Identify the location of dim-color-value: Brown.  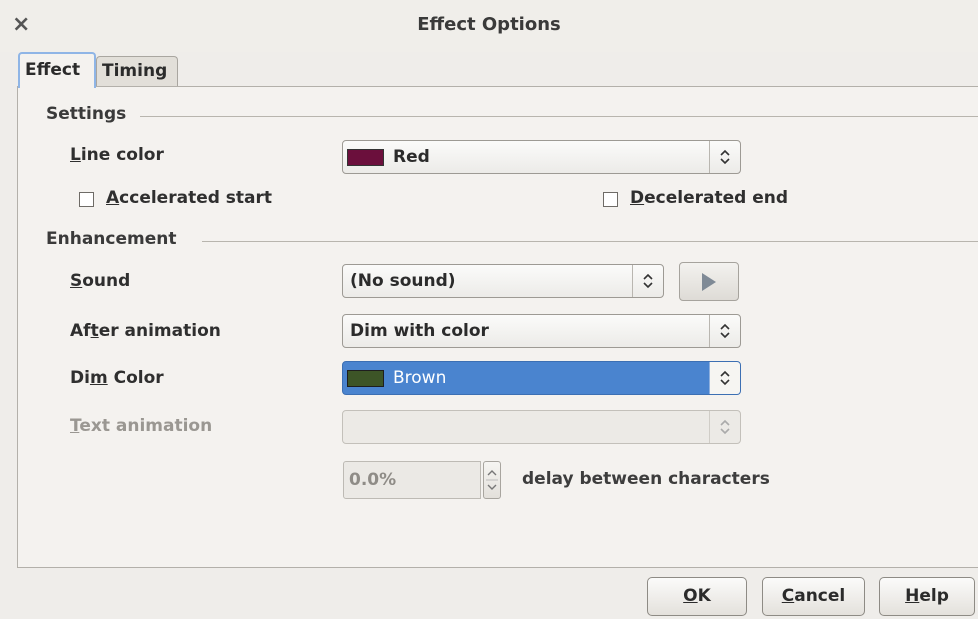
(420, 378).